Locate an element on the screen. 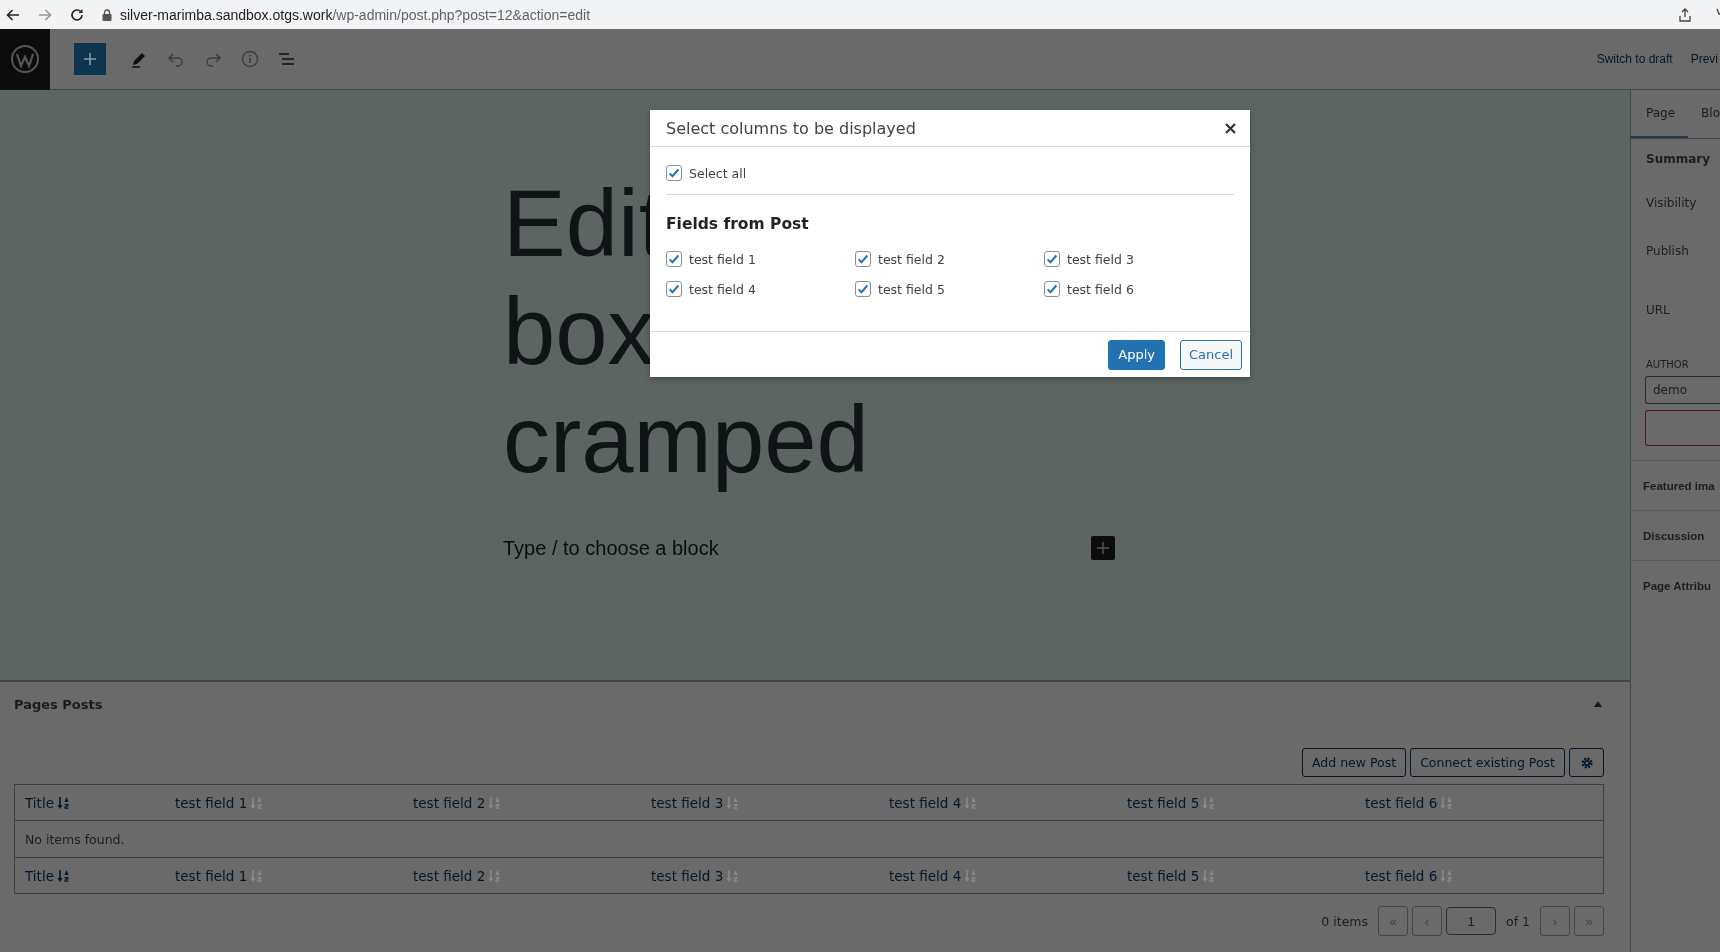 This screenshot has width=1720, height=952. sidebar-tab: Page is located at coordinates (1660, 114).